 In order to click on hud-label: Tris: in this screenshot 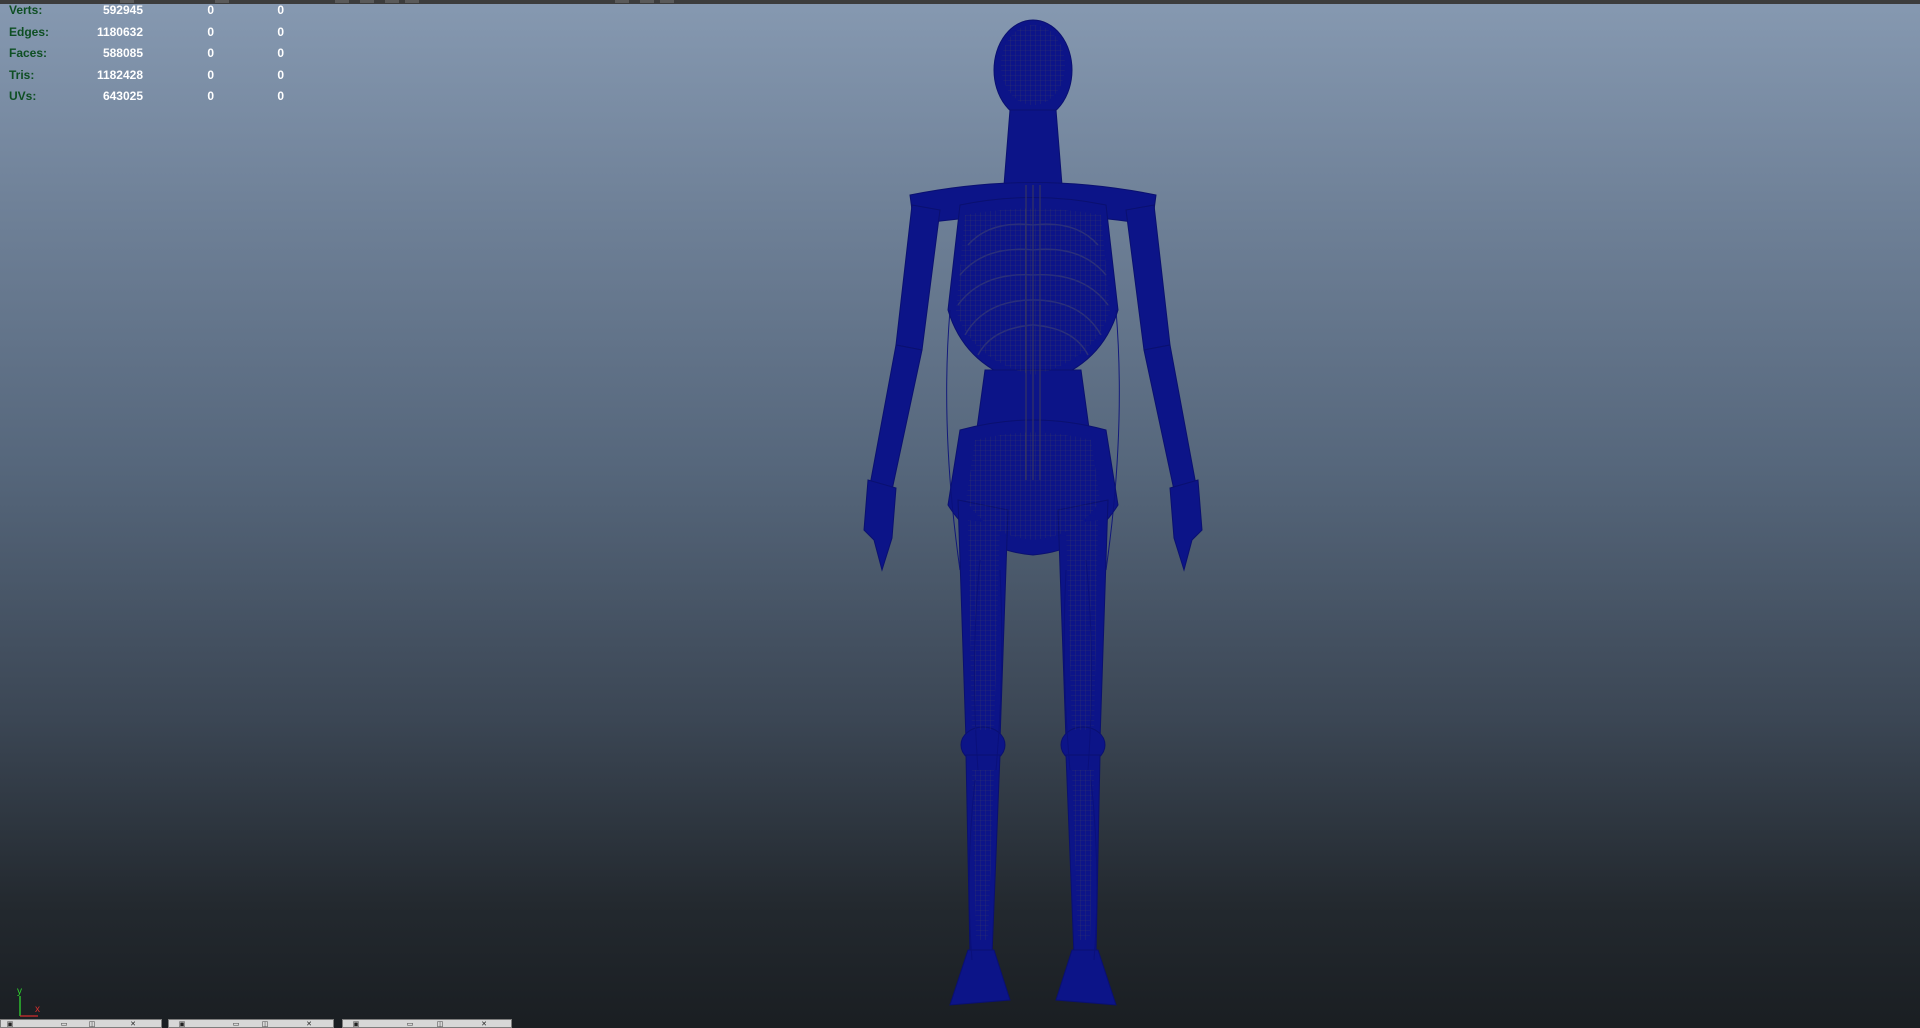, I will do `click(22, 74)`.